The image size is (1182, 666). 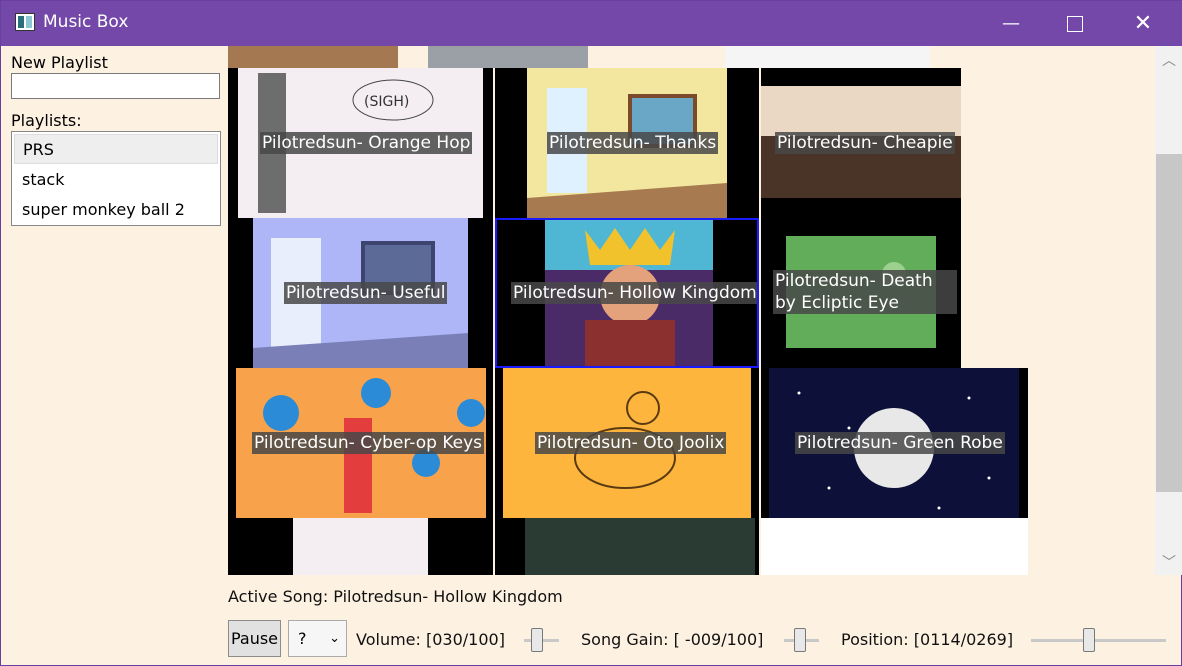 I want to click on playlist-item-stack: stack, so click(x=116, y=180).